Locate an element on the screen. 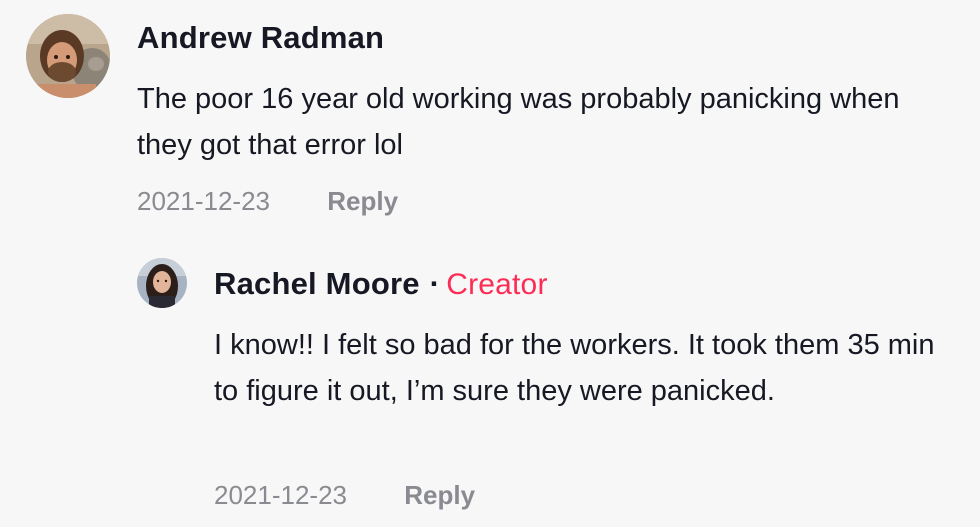  comment-author: Andrew Radman is located at coordinates (260, 38).